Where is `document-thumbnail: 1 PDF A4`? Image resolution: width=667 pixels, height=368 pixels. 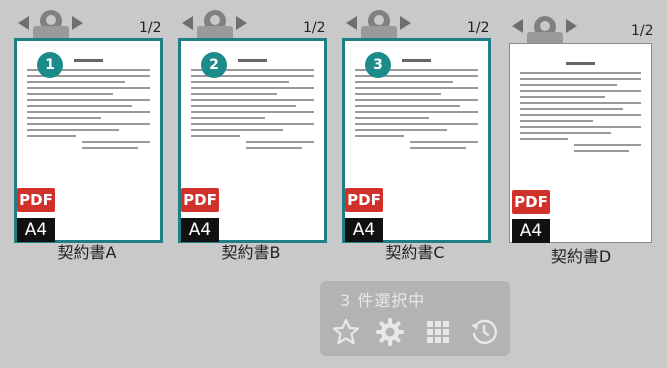
document-thumbnail: 1 PDF A4 is located at coordinates (88, 140).